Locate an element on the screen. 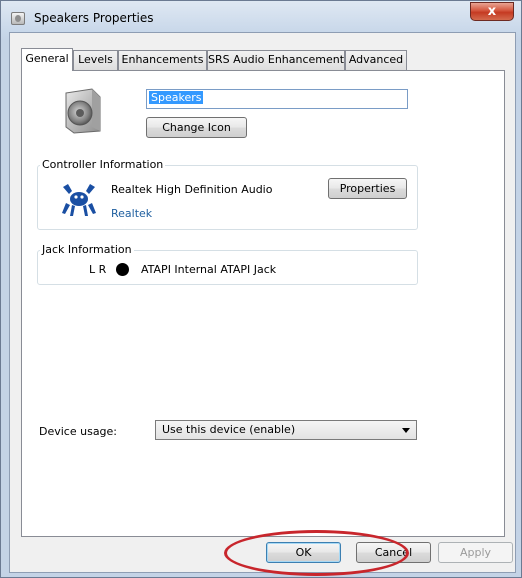 Image resolution: width=522 pixels, height=578 pixels. tab-label: Enhancements is located at coordinates (162, 59).